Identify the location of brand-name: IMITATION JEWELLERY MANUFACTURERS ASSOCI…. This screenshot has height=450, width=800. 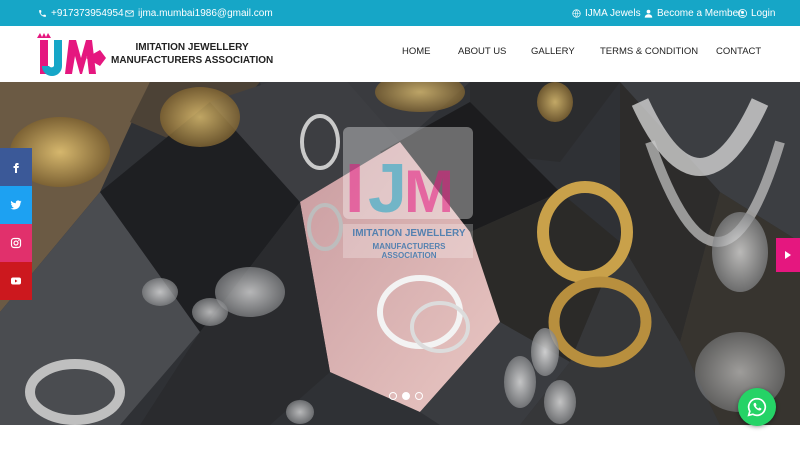
(192, 54).